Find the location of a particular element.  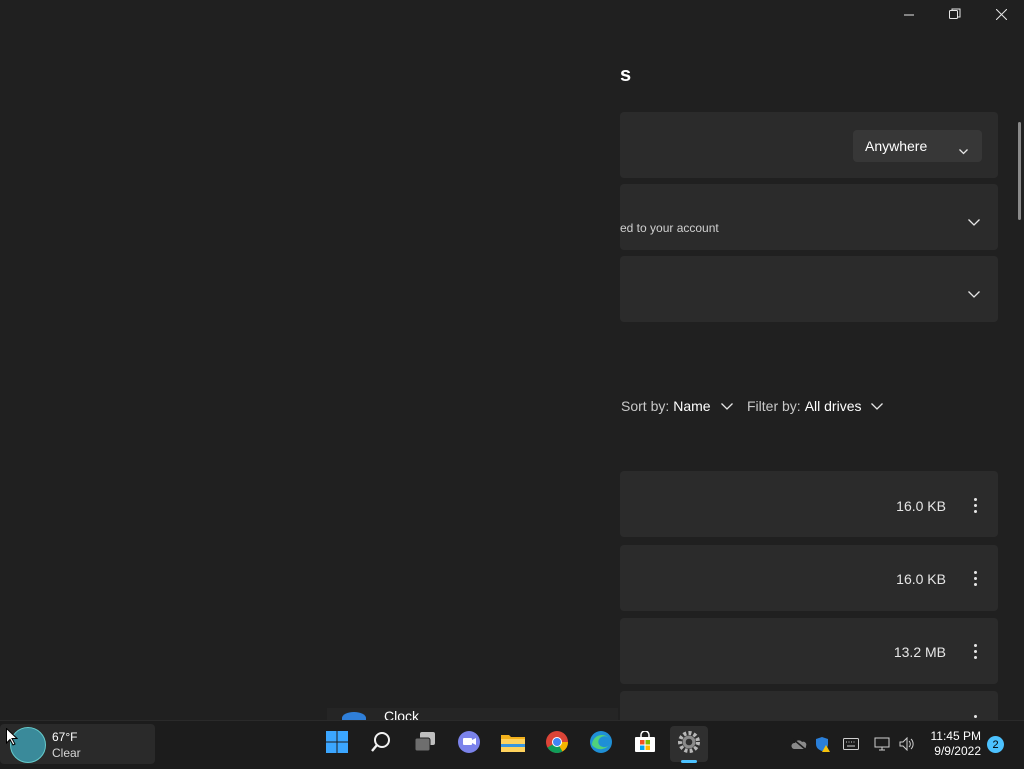

app-size: 13.2 MB is located at coordinates (919, 652).